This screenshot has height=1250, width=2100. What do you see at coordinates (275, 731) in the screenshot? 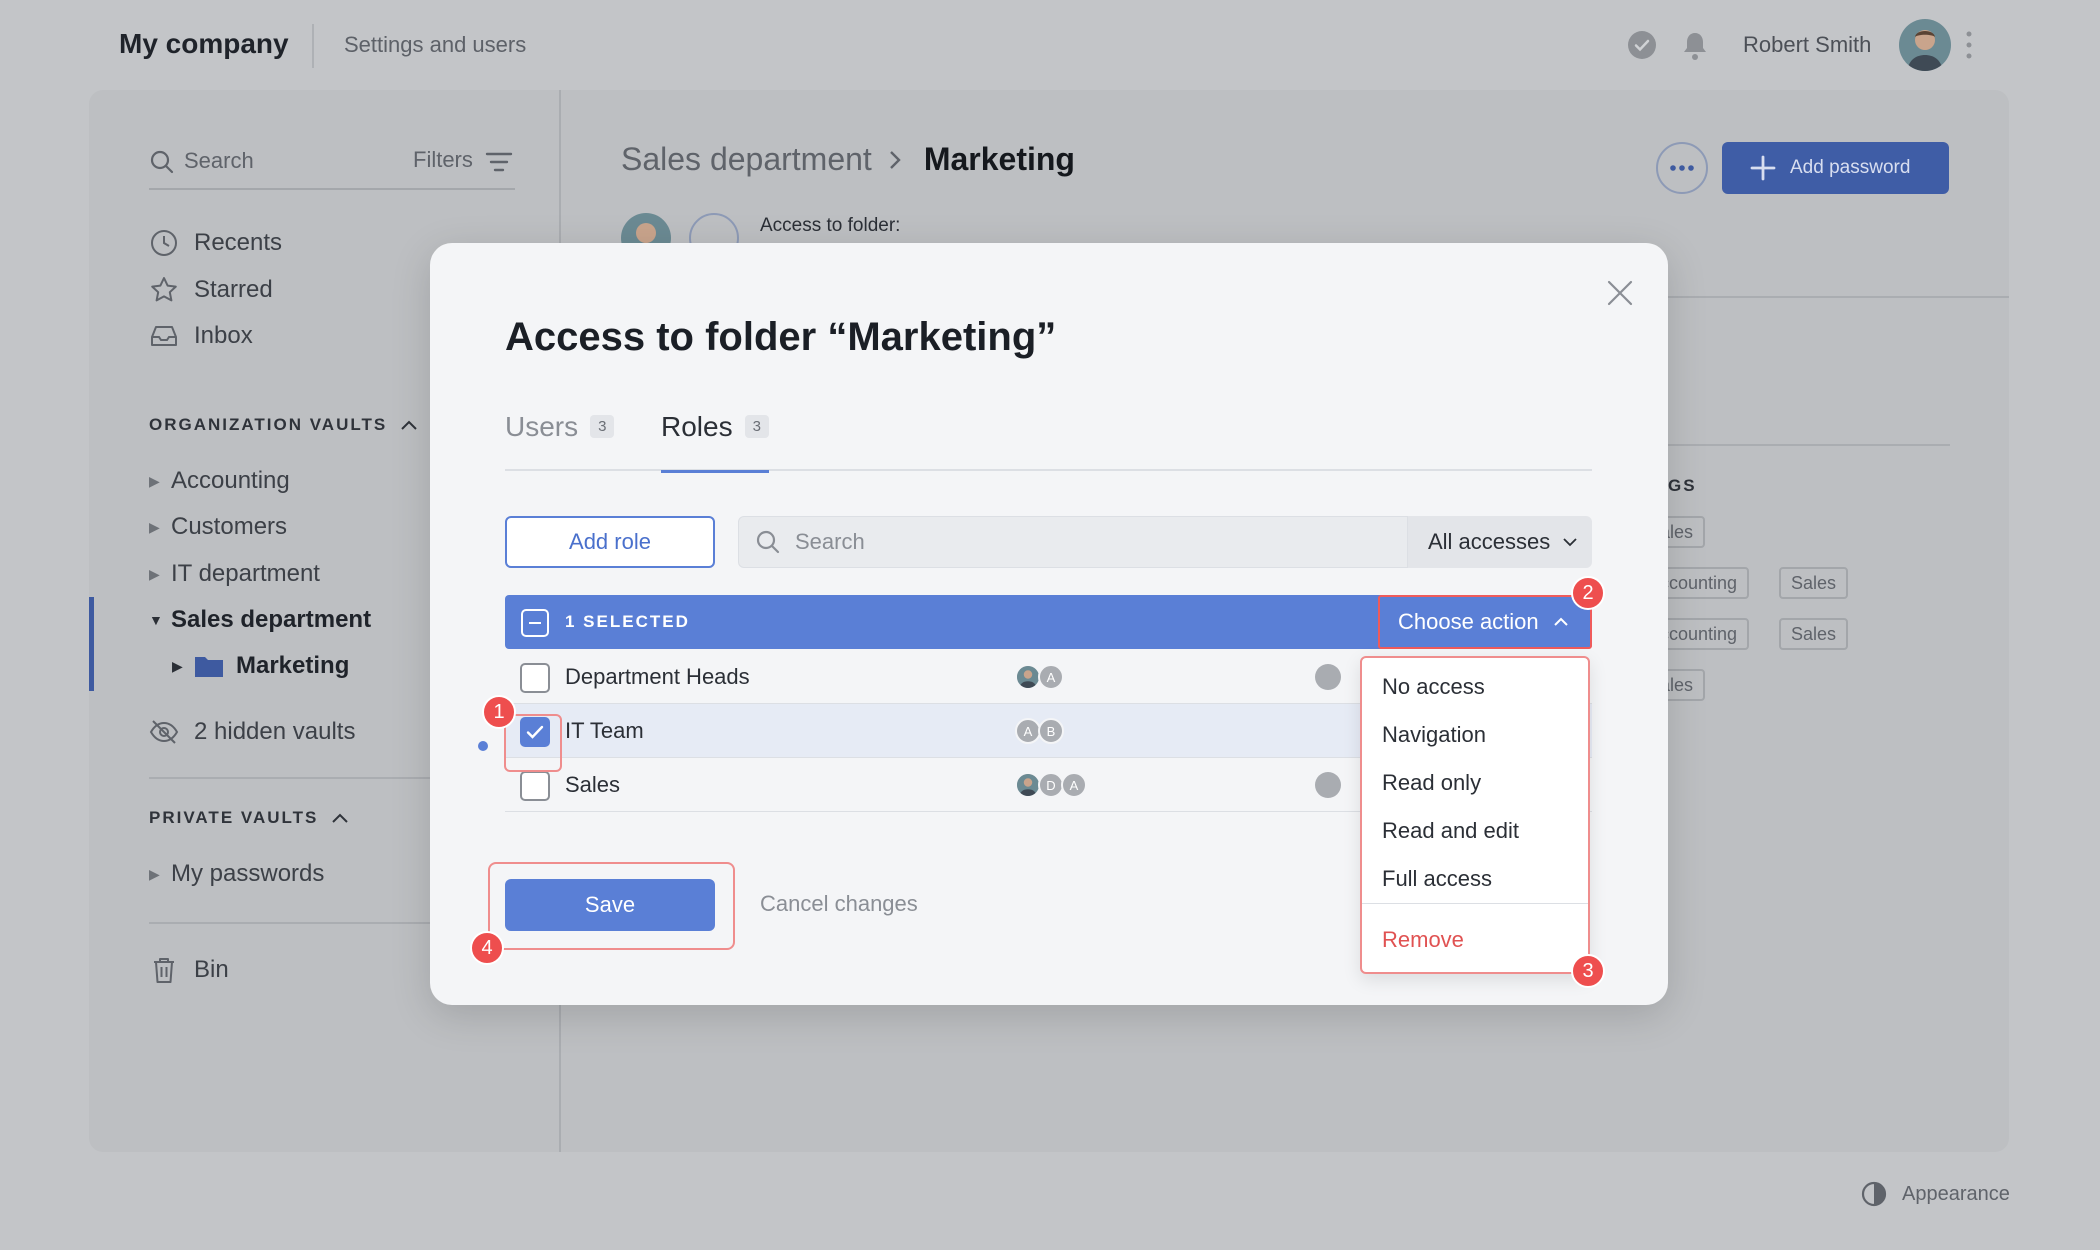
I see `hidden-vaults-label: 2 hidden vaults` at bounding box center [275, 731].